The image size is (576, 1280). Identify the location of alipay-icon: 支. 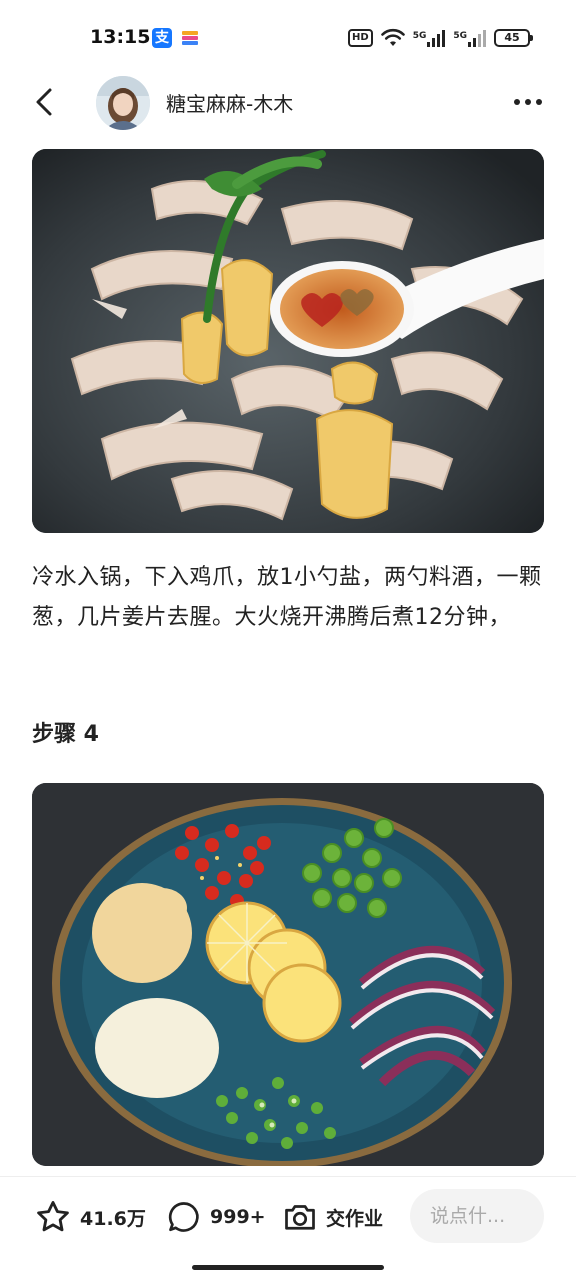
(162, 38).